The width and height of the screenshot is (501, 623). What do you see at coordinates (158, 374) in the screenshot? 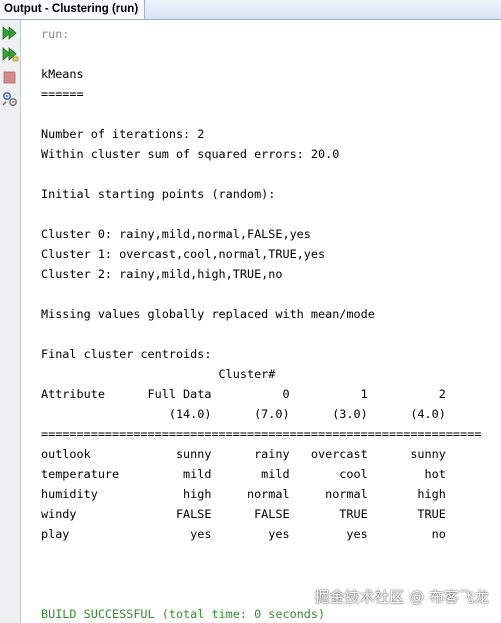
I see `output-line: Cluster#` at bounding box center [158, 374].